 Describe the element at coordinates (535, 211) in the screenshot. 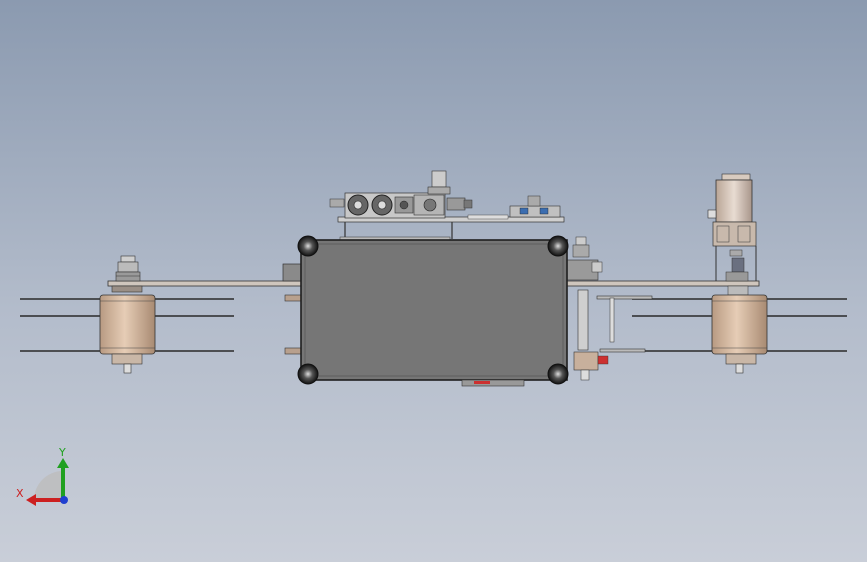

I see `sensor-block` at that location.